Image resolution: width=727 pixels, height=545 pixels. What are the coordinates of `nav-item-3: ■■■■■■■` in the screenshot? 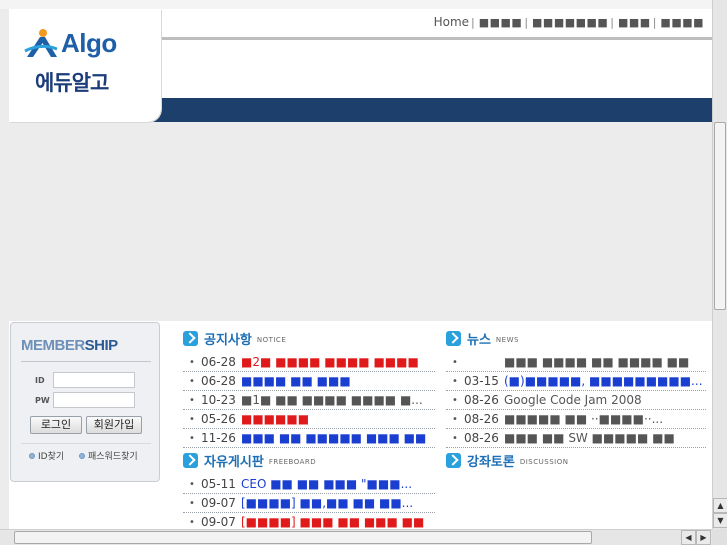 It's located at (570, 22).